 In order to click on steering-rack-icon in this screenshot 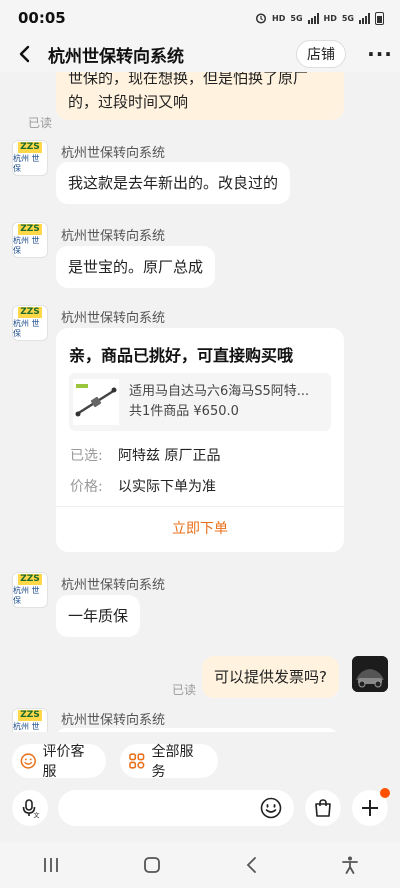, I will do `click(96, 400)`.